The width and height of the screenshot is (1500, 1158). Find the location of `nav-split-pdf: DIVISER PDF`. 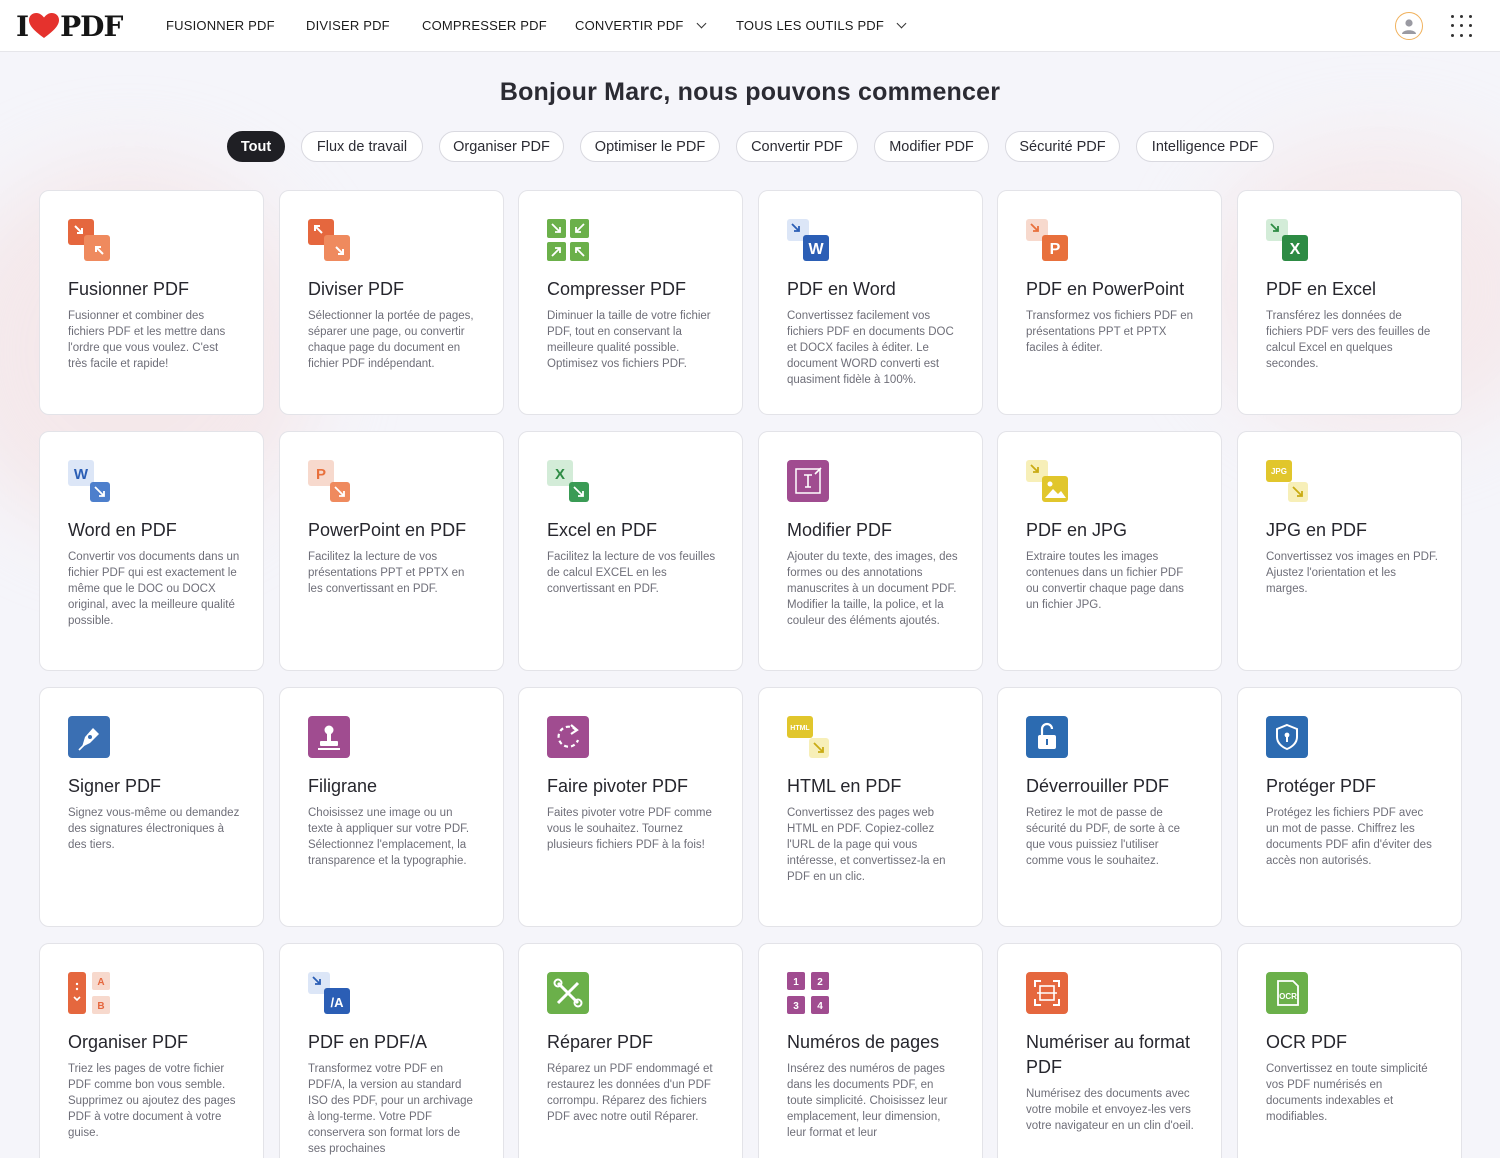

nav-split-pdf: DIVISER PDF is located at coordinates (348, 25).